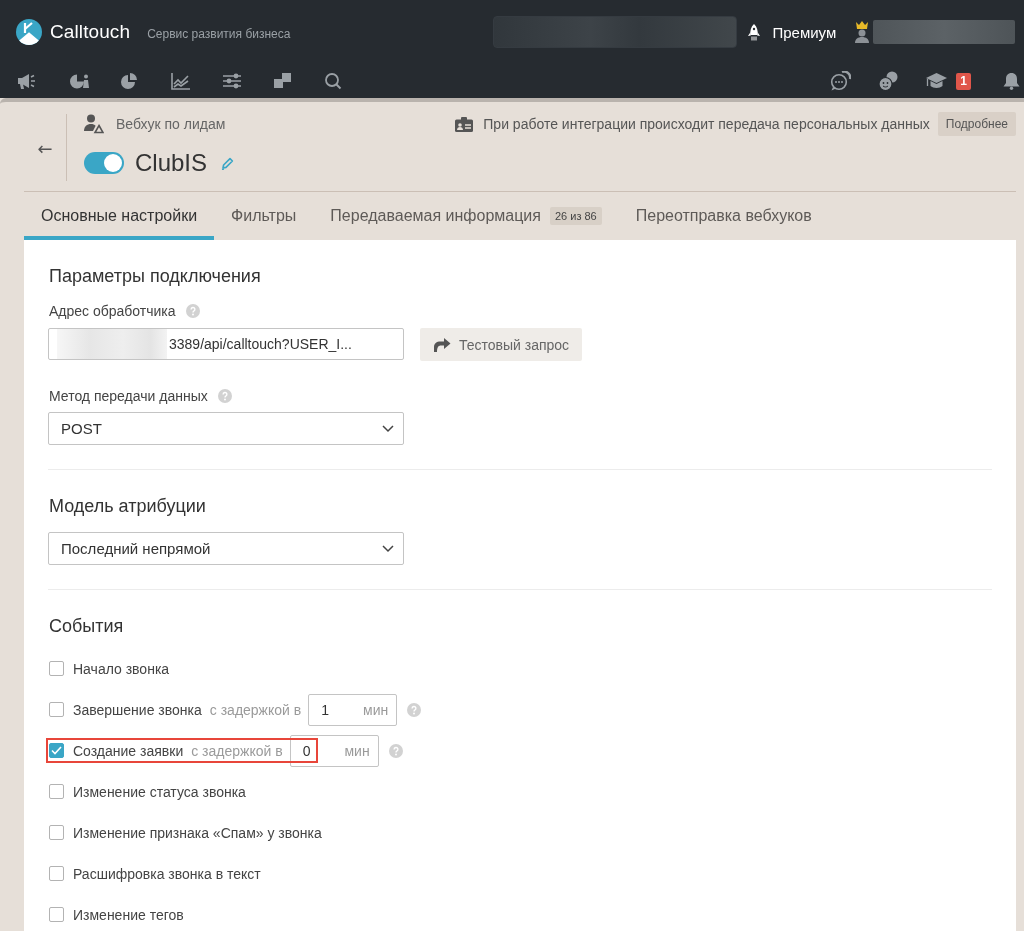 This screenshot has width=1024, height=931. What do you see at coordinates (128, 750) in the screenshot?
I see `checkbox-label: Создание заявки` at bounding box center [128, 750].